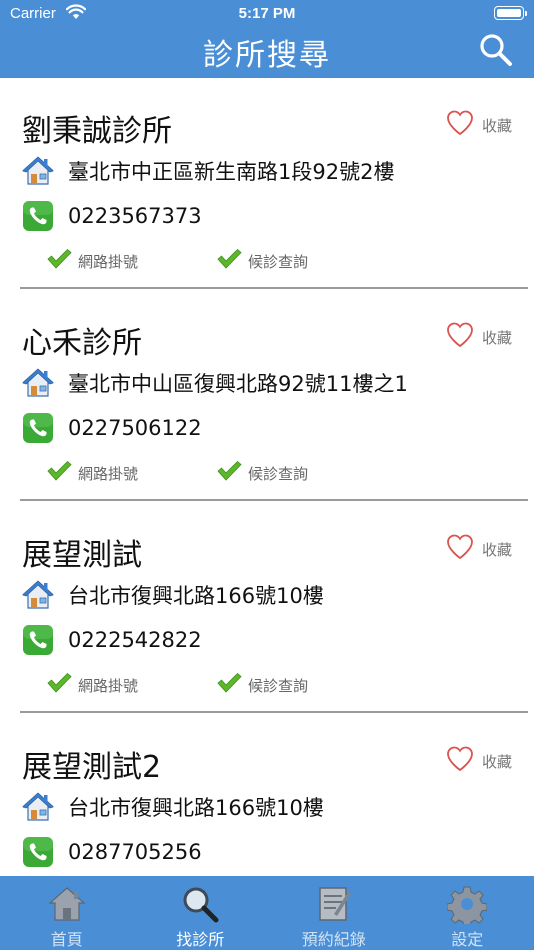 This screenshot has height=950, width=534. What do you see at coordinates (92, 767) in the screenshot?
I see `clinic-name: 展望測試2` at bounding box center [92, 767].